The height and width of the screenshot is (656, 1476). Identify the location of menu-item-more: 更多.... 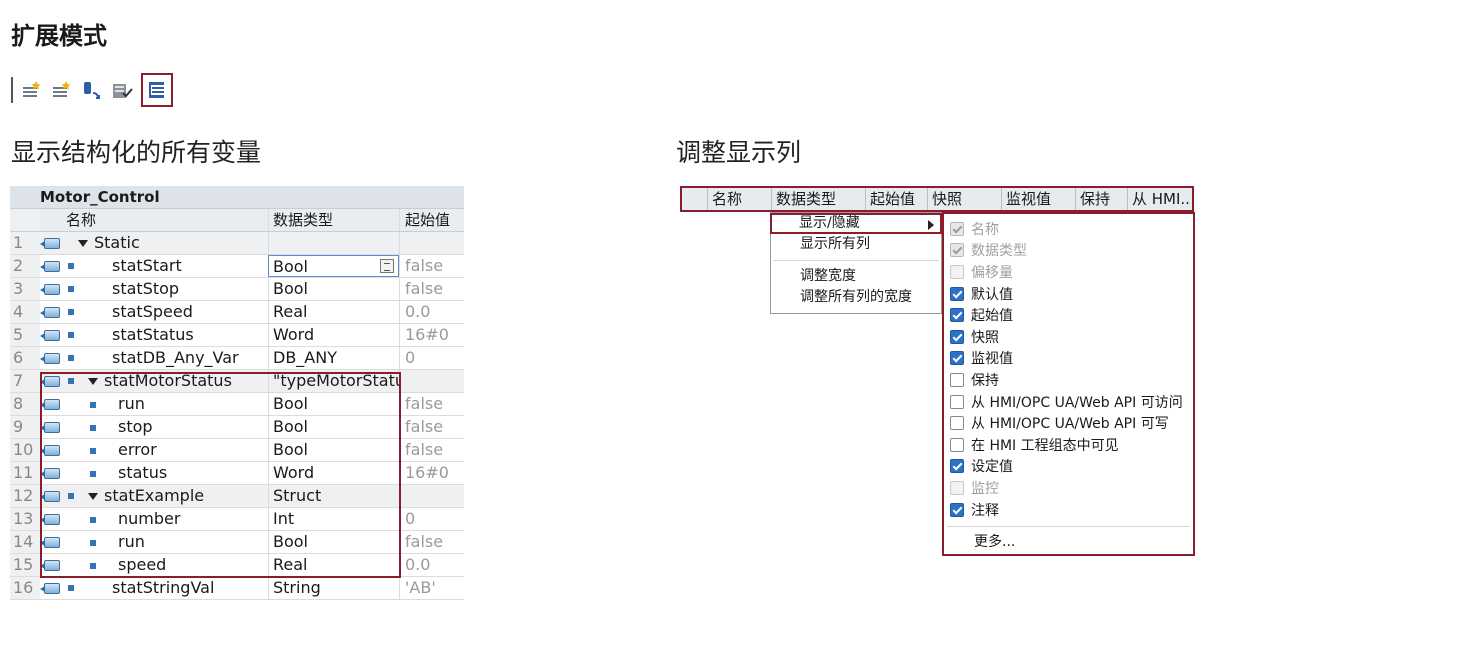
(1068, 542).